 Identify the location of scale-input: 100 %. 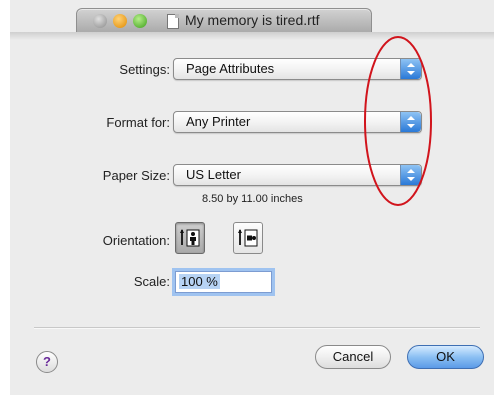
(223, 282).